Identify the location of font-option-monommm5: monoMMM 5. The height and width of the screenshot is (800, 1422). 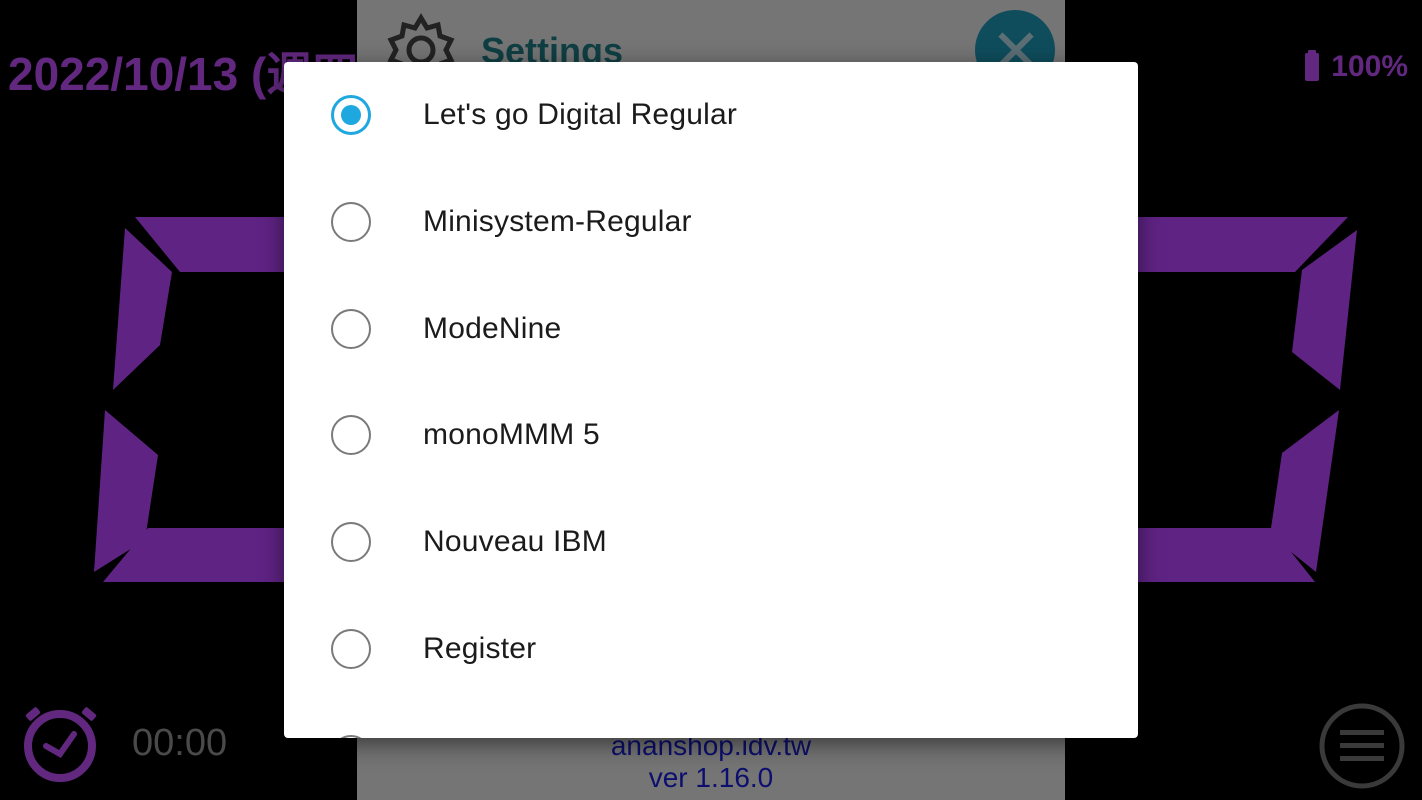
(711, 435).